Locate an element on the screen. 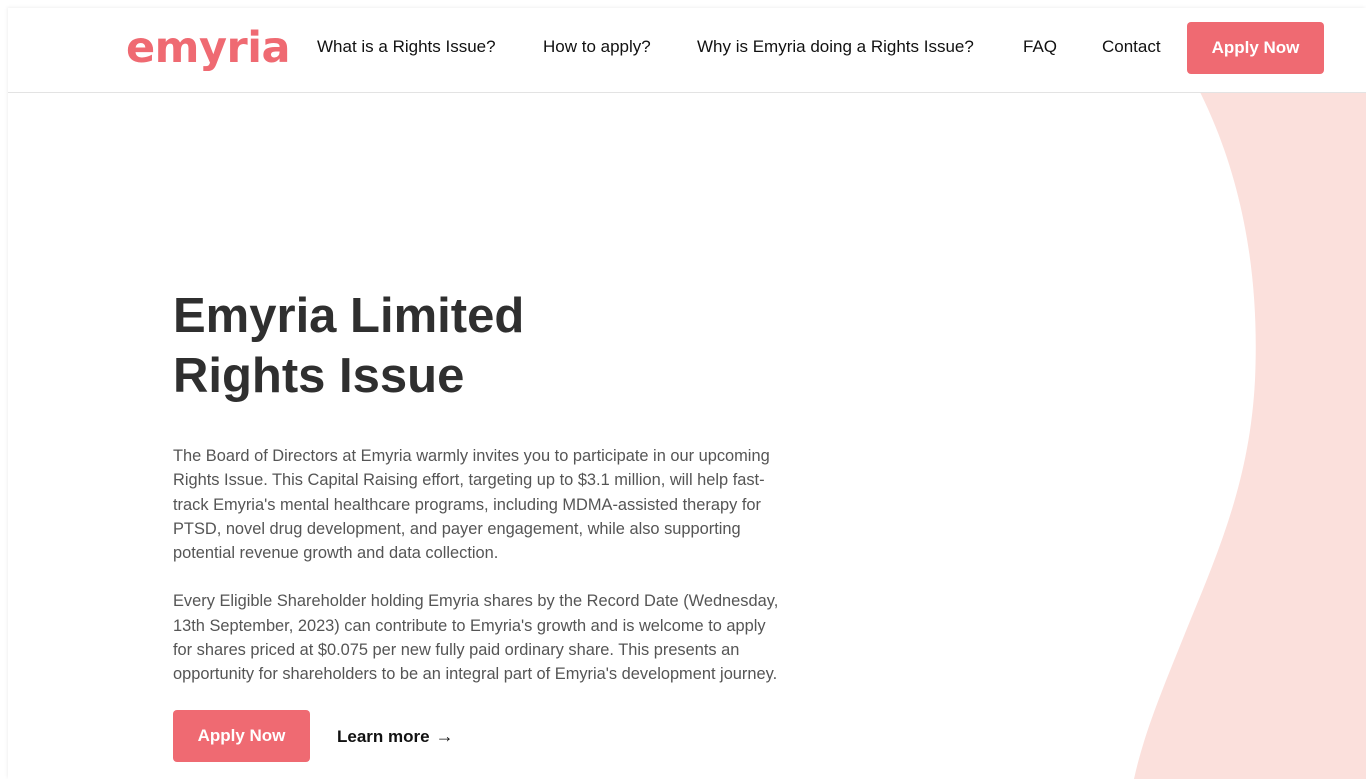 The image size is (1366, 779). hero-actions: Apply Now Learn more → is located at coordinates (483, 735).